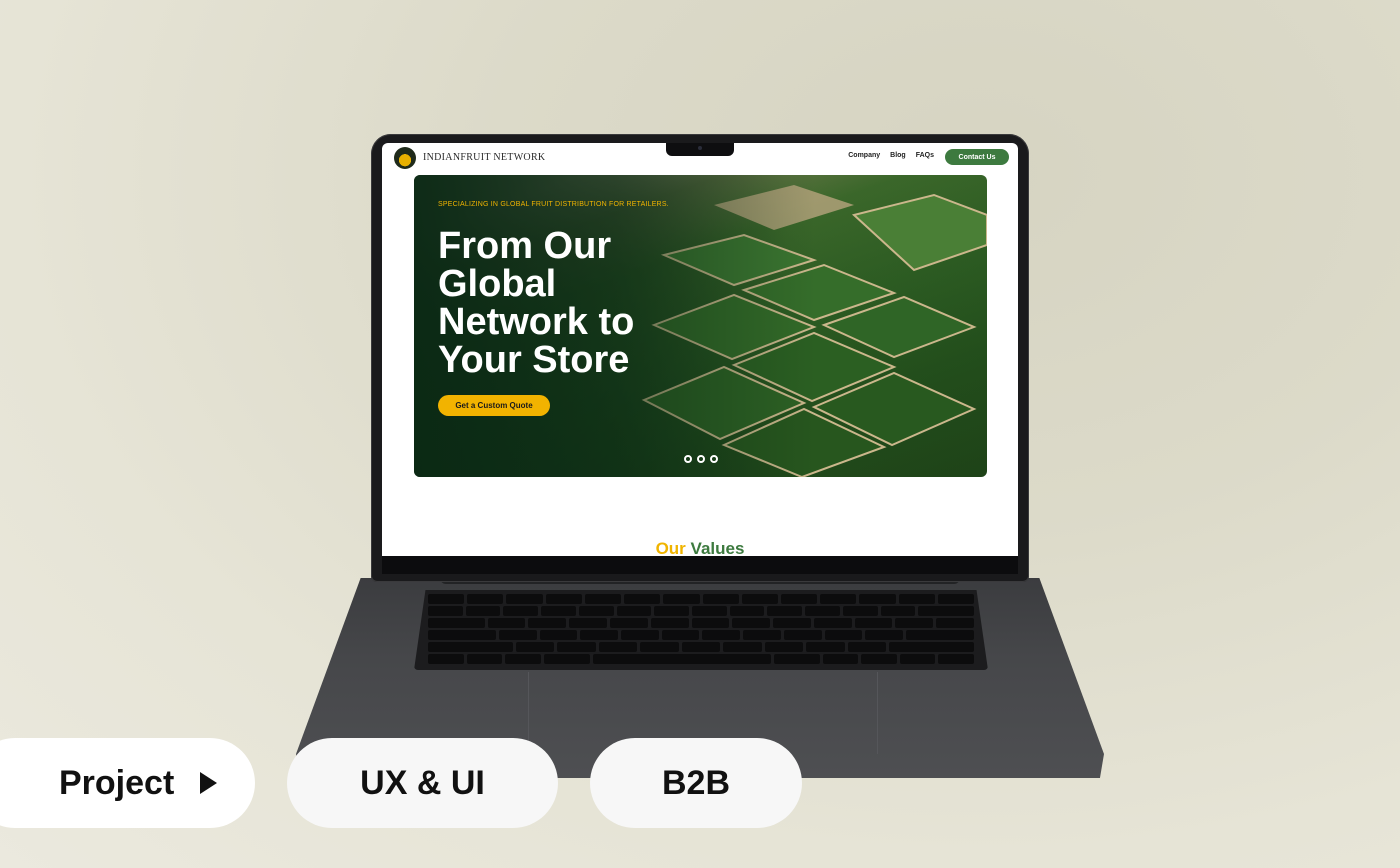 This screenshot has width=1400, height=868. I want to click on ux-ui-tag: UX & UI, so click(422, 783).